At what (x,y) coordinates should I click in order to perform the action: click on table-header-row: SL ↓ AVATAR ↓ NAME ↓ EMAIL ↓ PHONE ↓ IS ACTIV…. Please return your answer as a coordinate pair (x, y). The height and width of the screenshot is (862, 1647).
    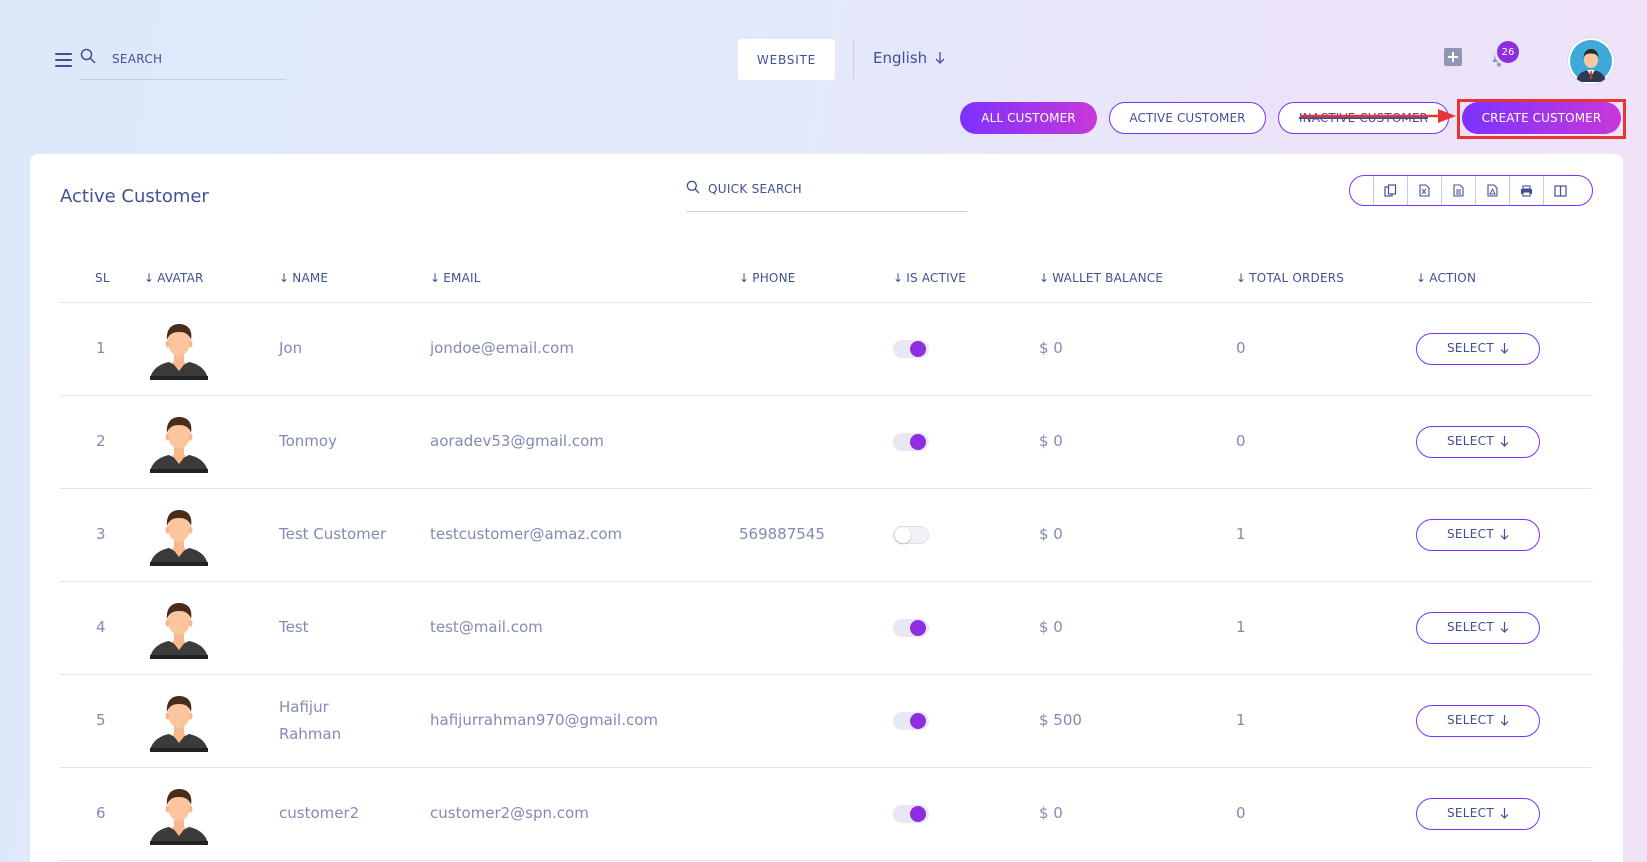
    Looking at the image, I should click on (826, 278).